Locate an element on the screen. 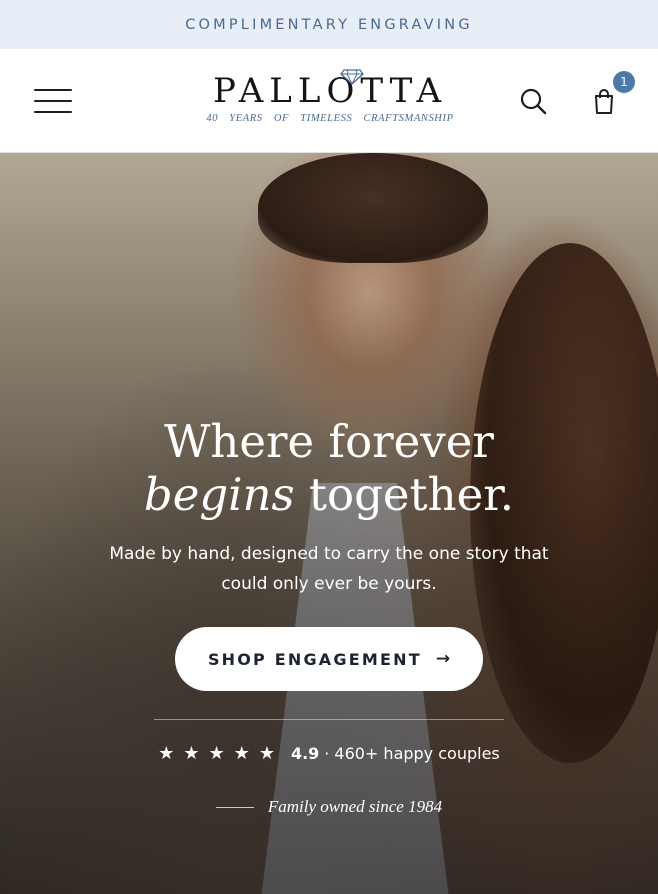 The height and width of the screenshot is (894, 658). cart-count-badge: 1 is located at coordinates (624, 82).